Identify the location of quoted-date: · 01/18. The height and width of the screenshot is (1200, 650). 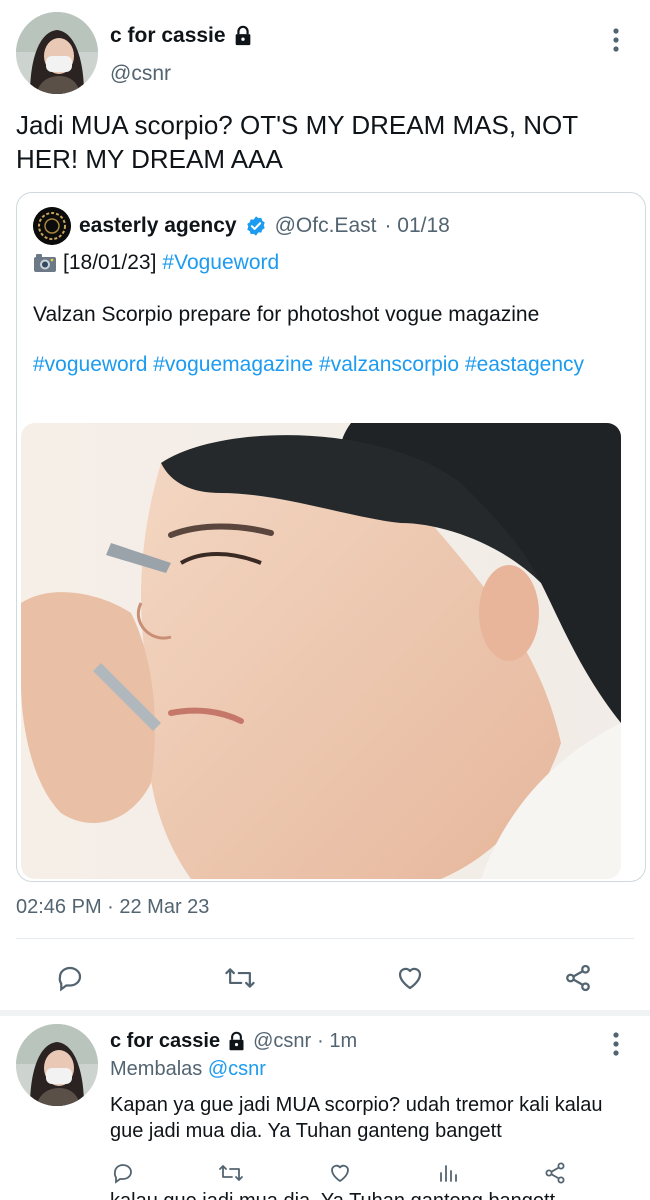
(417, 225).